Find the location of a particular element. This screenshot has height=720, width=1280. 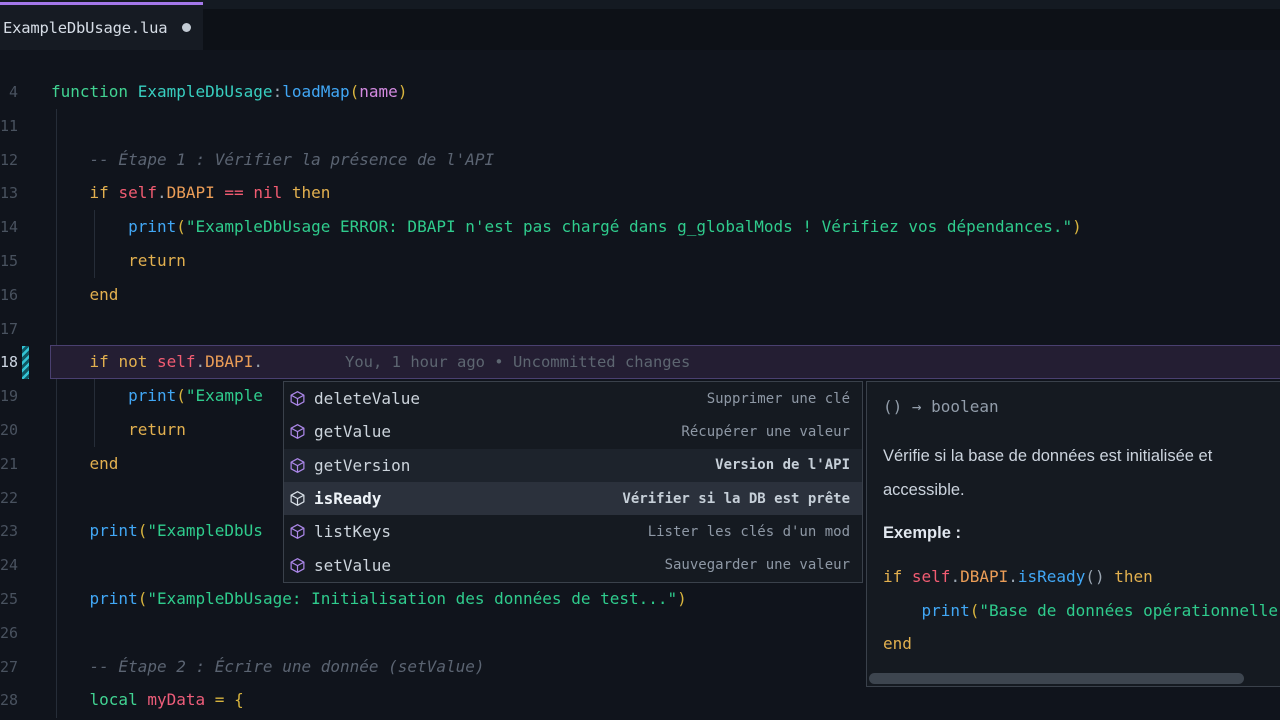

line-number: 19 is located at coordinates (9, 396).